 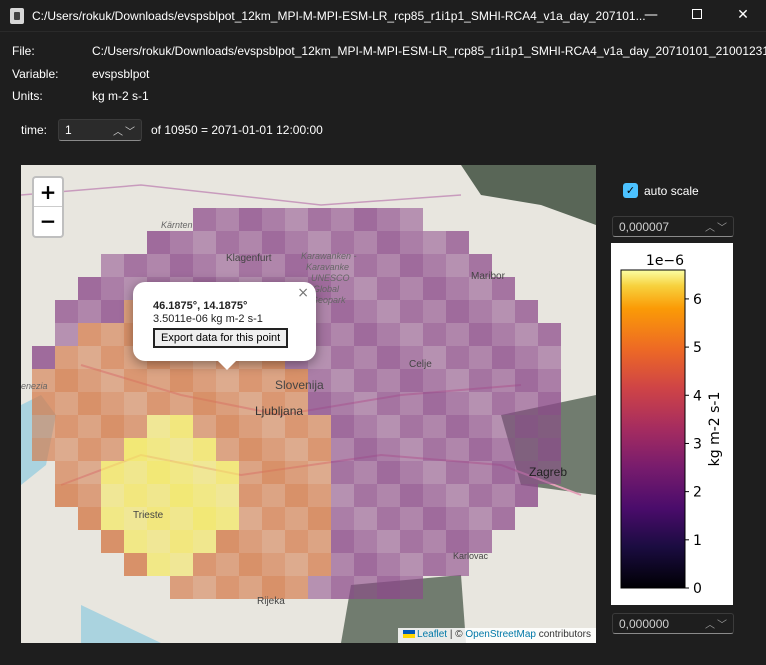 I want to click on colorbar: 1e−6 0 1 2 3 4 5 6 kg m-2 s-1, so click(x=671, y=425).